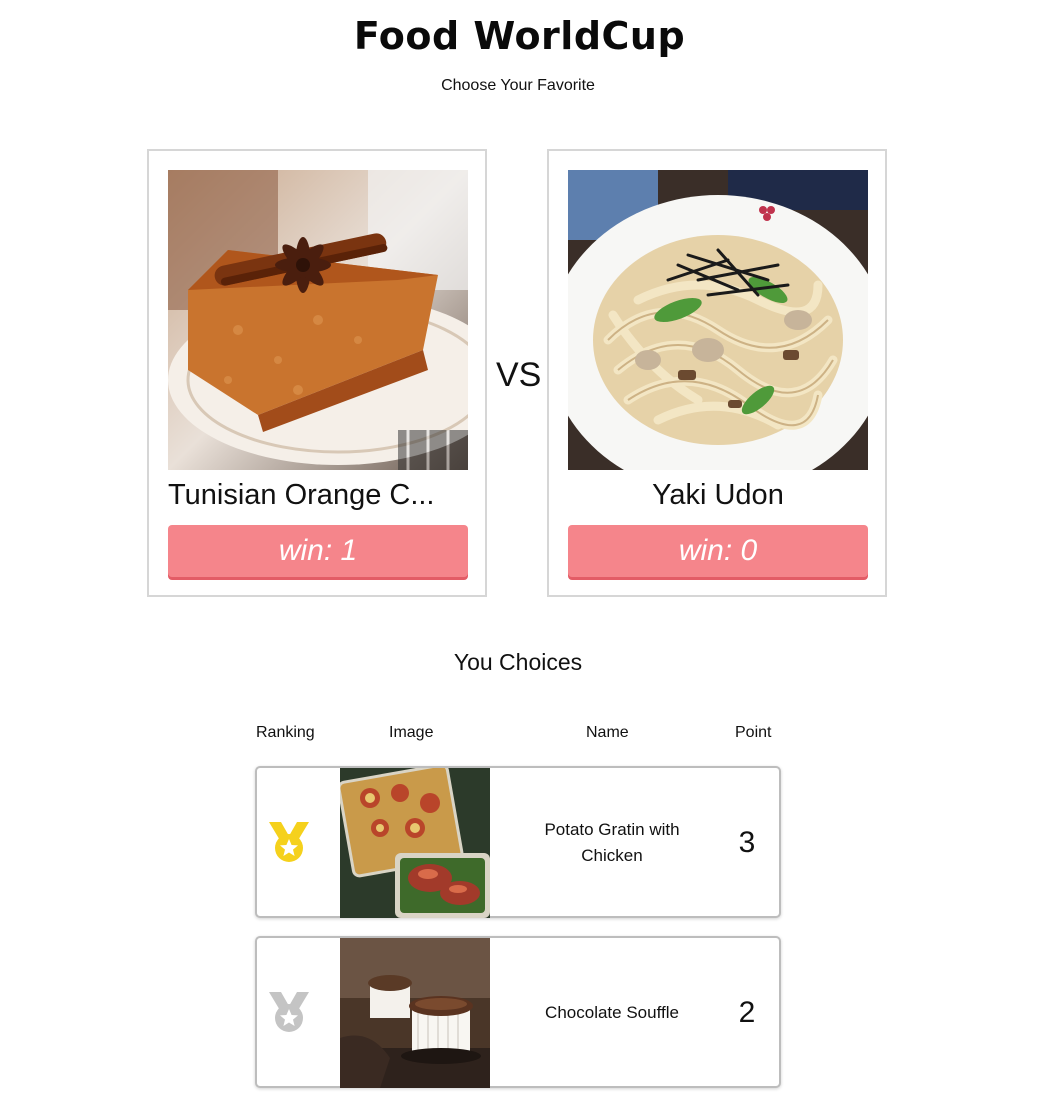 The height and width of the screenshot is (1112, 1039). What do you see at coordinates (753, 732) in the screenshot?
I see `column-header-point: Point` at bounding box center [753, 732].